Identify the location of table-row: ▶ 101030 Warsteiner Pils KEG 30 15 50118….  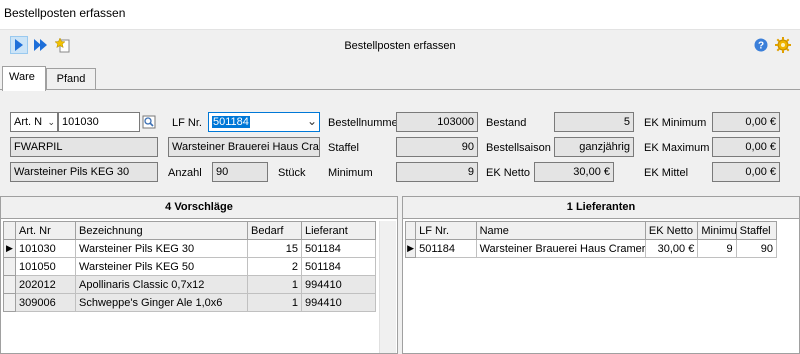
(189, 248).